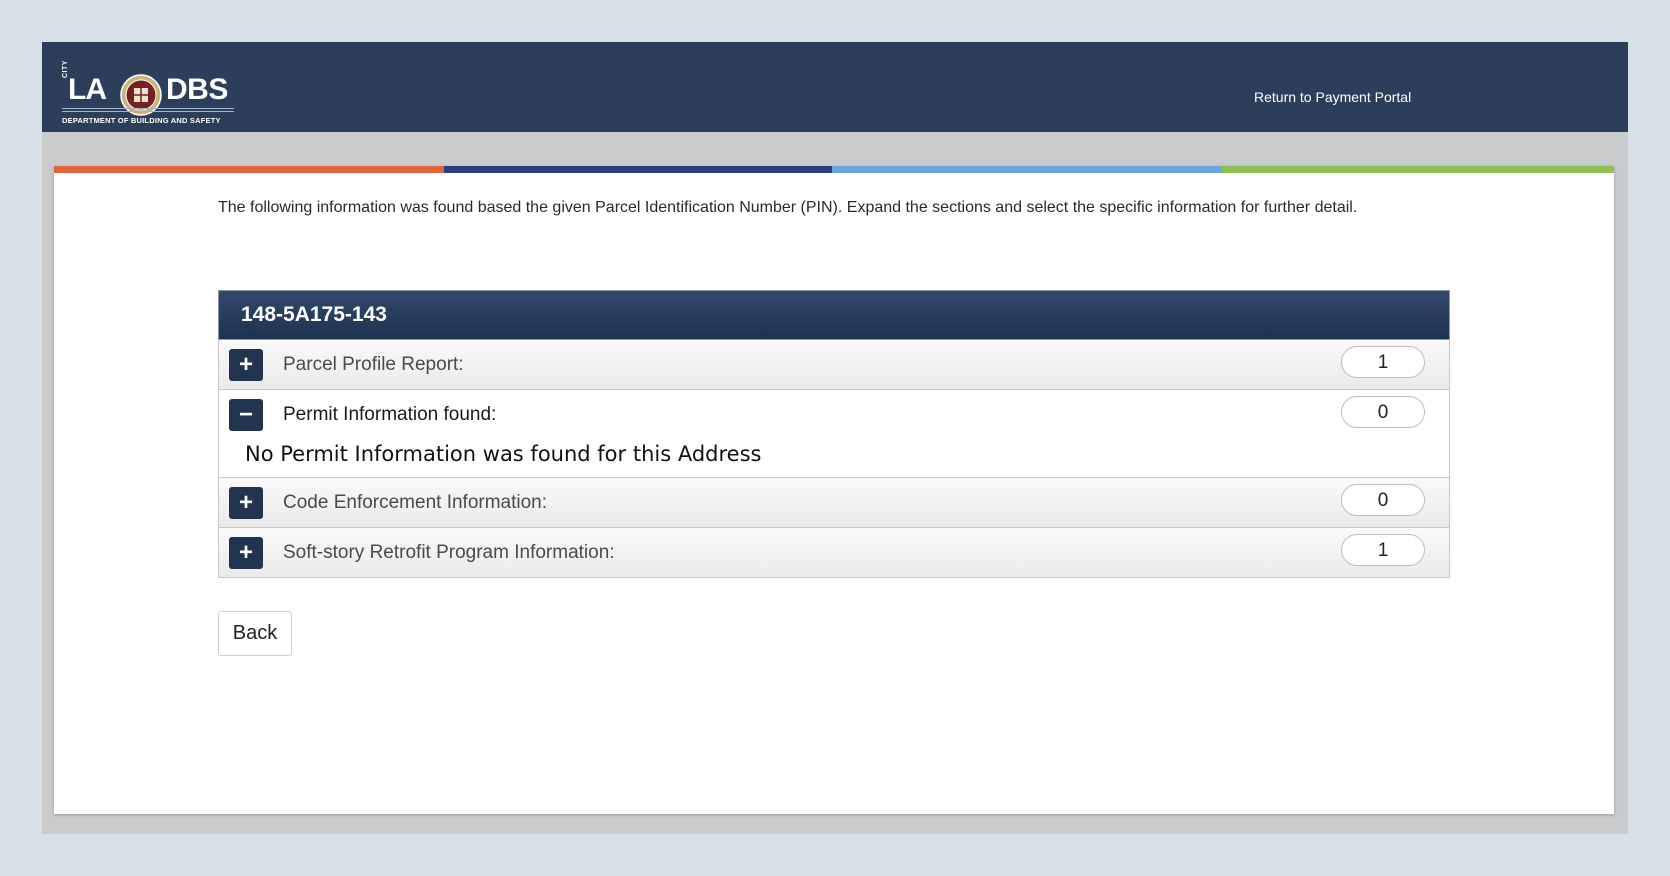 The width and height of the screenshot is (1670, 876). What do you see at coordinates (148, 109) in the screenshot?
I see `logo-stripes` at bounding box center [148, 109].